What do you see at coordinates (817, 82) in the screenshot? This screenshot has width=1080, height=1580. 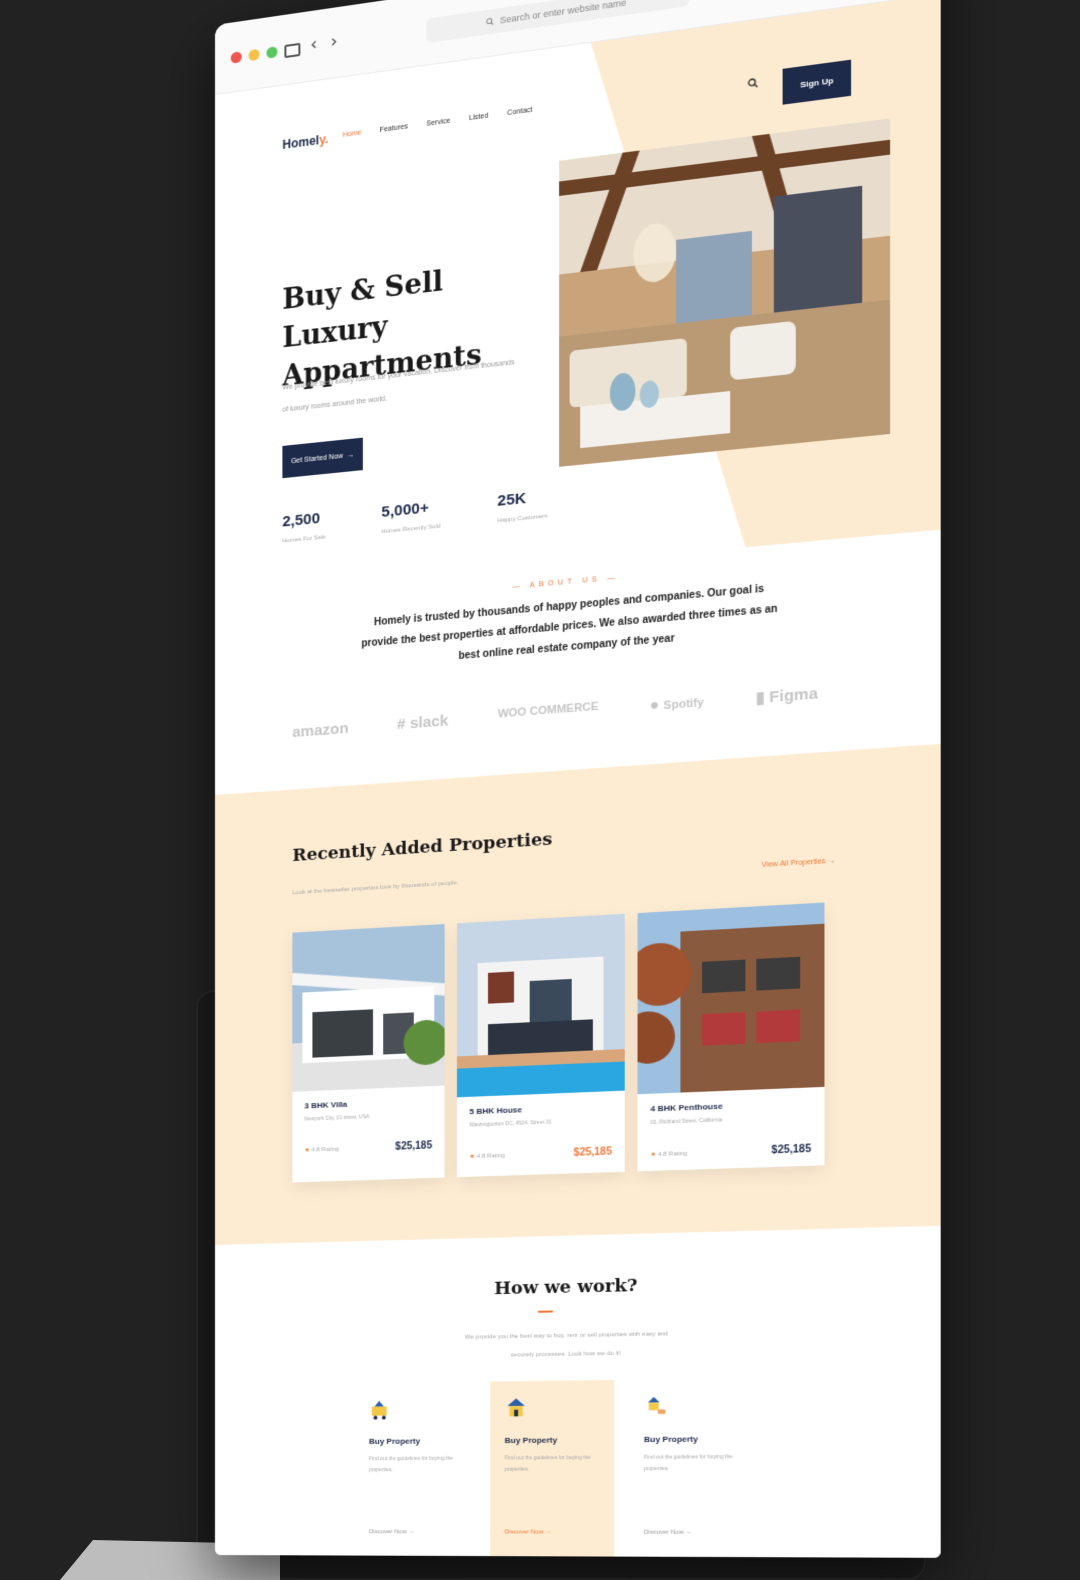 I see `sign-up-button: Sign Up` at bounding box center [817, 82].